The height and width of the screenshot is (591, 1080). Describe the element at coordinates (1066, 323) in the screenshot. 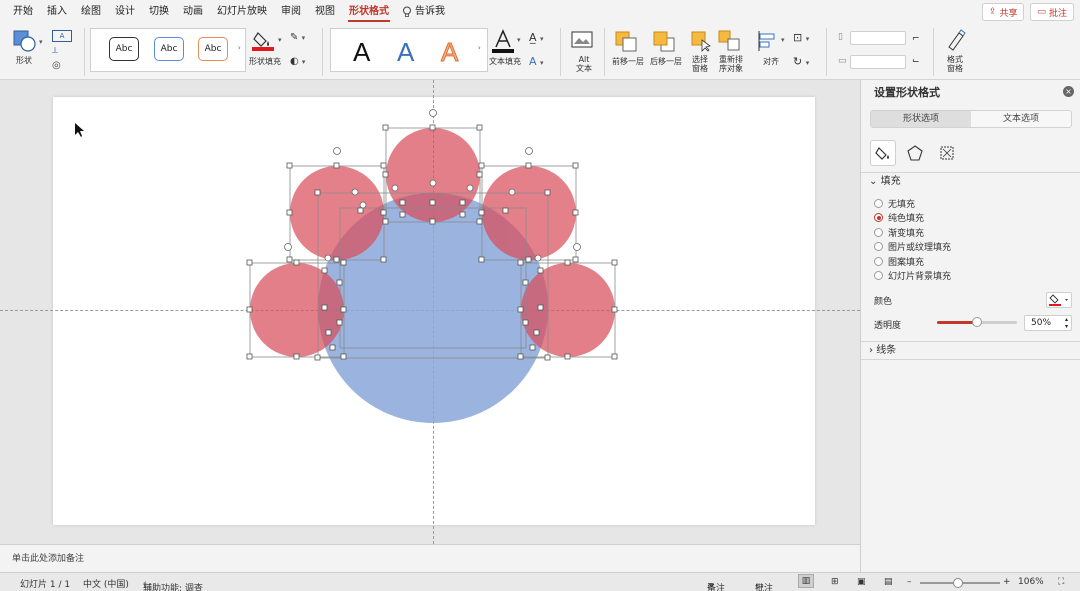

I see `stepper-icon: ▴ ▾` at that location.